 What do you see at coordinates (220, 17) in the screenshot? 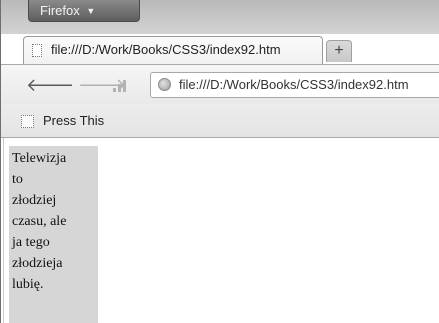
I see `title-bar: Firefox ▼` at bounding box center [220, 17].